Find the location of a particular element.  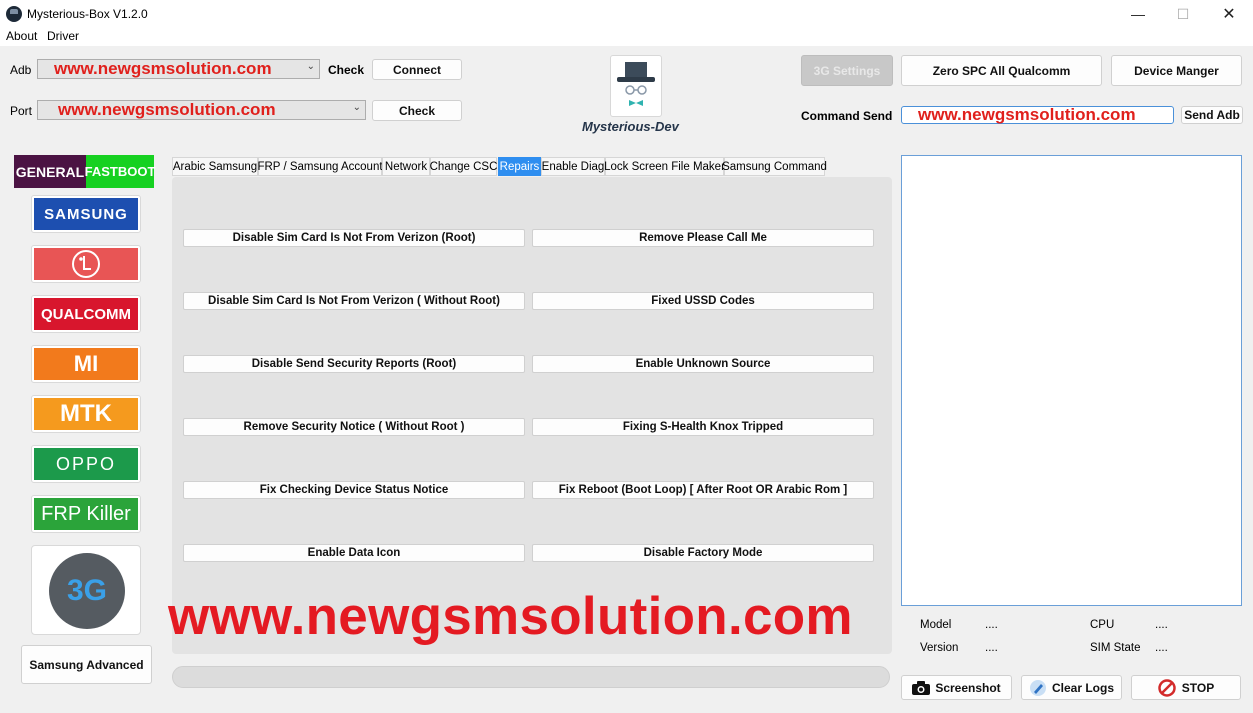

qualcomm-logo: QUALCOMM is located at coordinates (86, 314).